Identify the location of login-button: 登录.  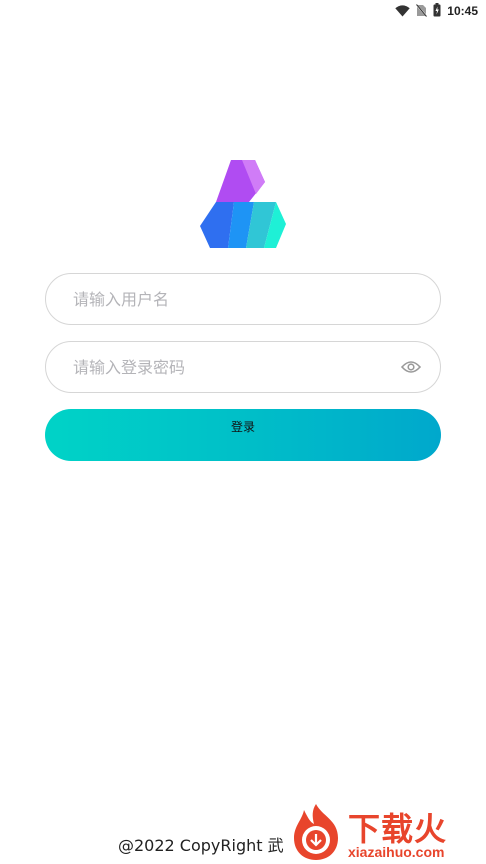
(243, 435).